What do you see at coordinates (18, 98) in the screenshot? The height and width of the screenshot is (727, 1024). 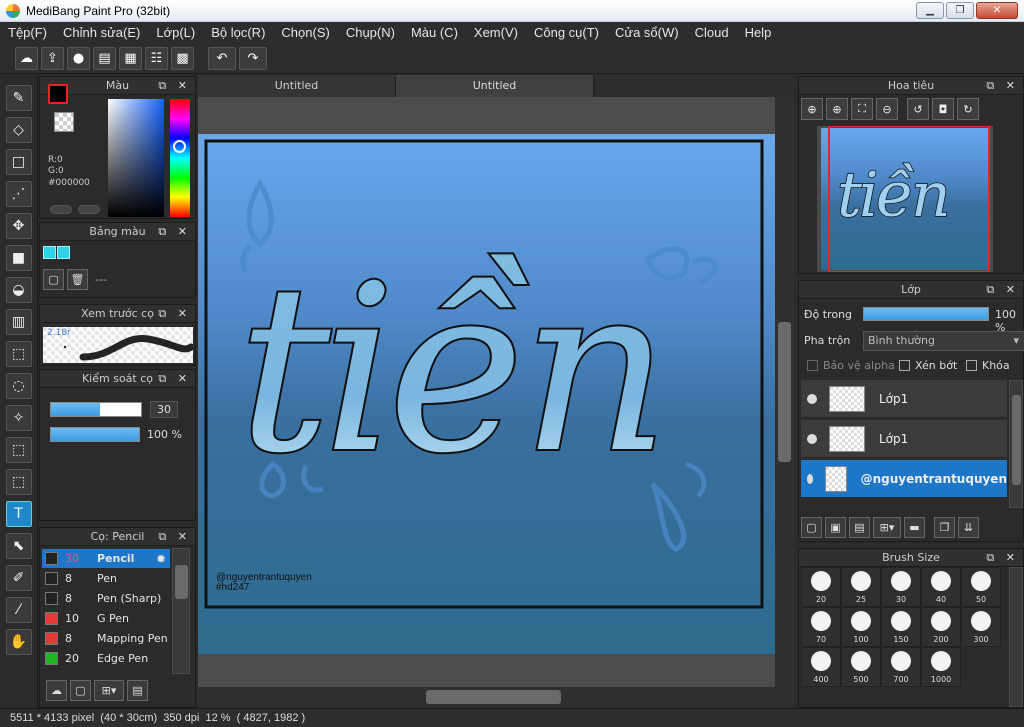 I see `brush-tool-icon: ✎` at bounding box center [18, 98].